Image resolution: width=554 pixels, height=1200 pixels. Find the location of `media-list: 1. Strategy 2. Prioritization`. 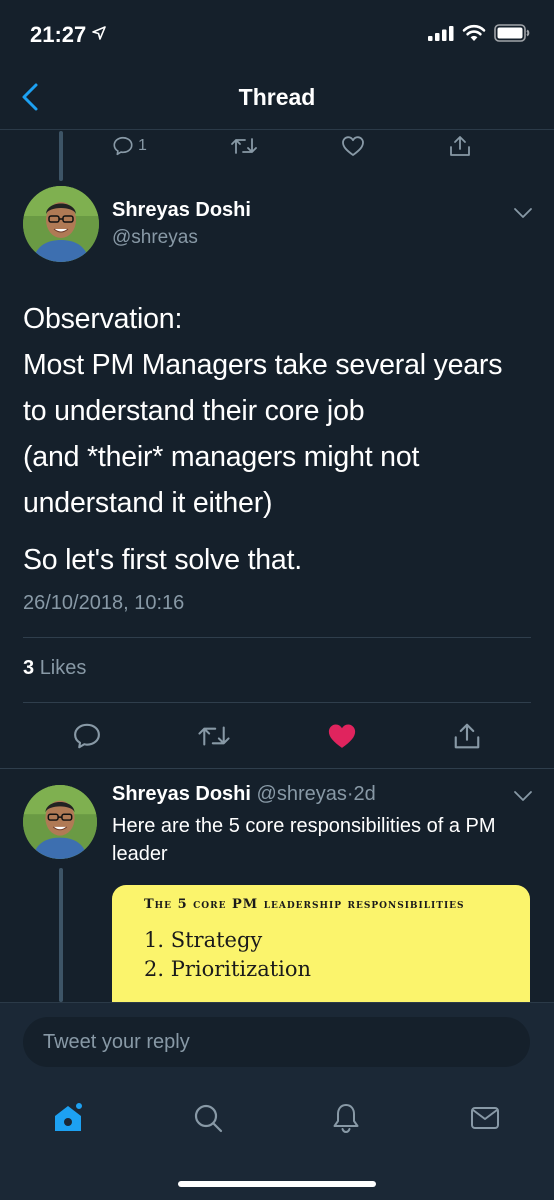

media-list: 1. Strategy 2. Prioritization is located at coordinates (321, 955).